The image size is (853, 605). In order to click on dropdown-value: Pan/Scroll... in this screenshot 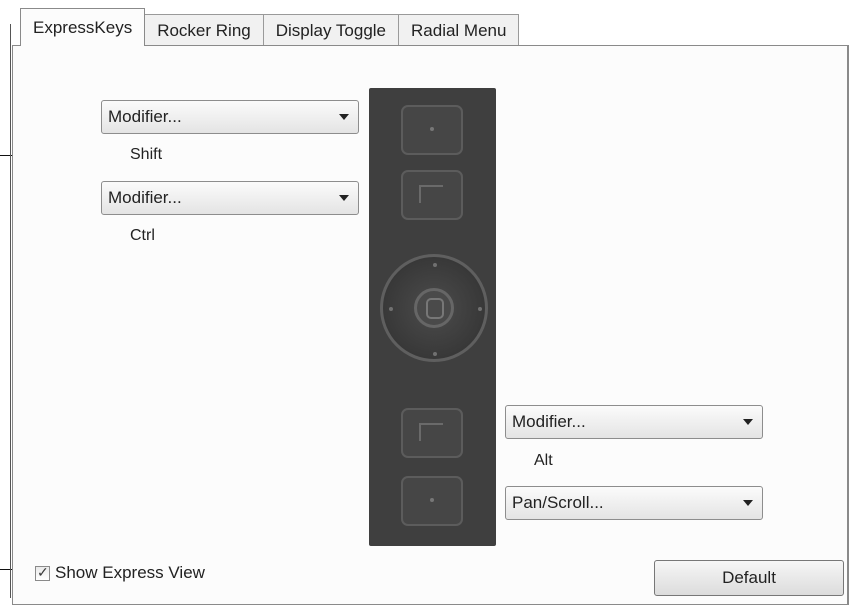, I will do `click(558, 502)`.